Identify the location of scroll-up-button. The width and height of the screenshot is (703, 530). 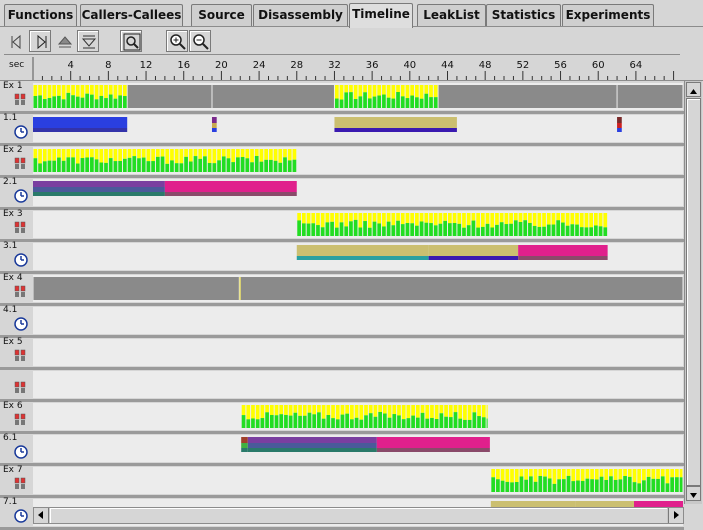
(693, 89).